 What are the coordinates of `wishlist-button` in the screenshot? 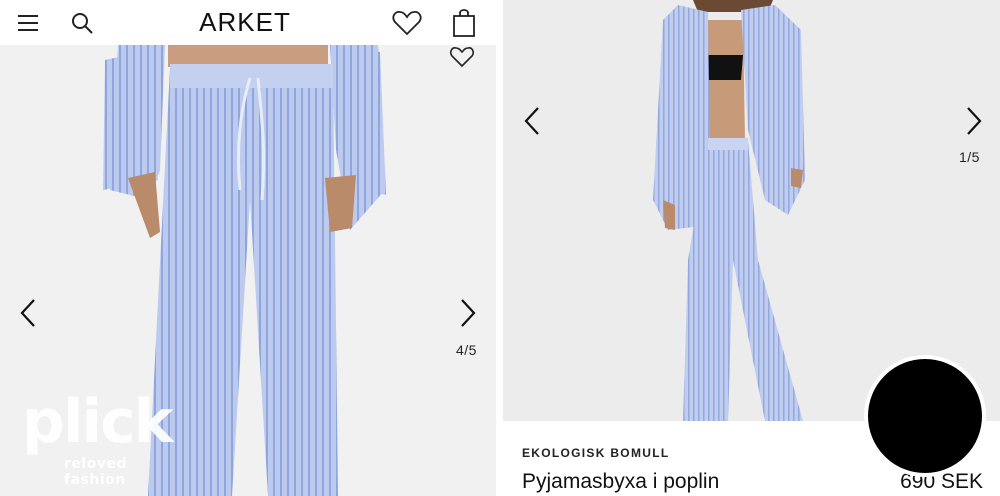 It's located at (407, 22).